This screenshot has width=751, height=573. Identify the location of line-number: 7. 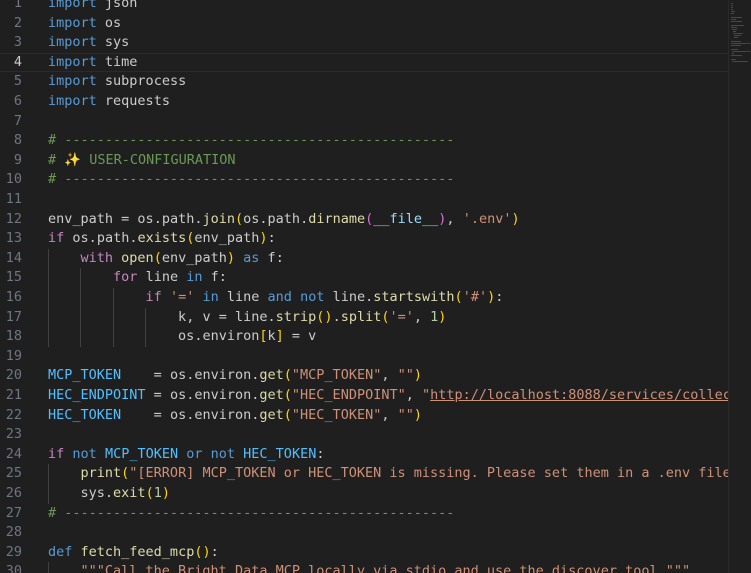
(11, 122).